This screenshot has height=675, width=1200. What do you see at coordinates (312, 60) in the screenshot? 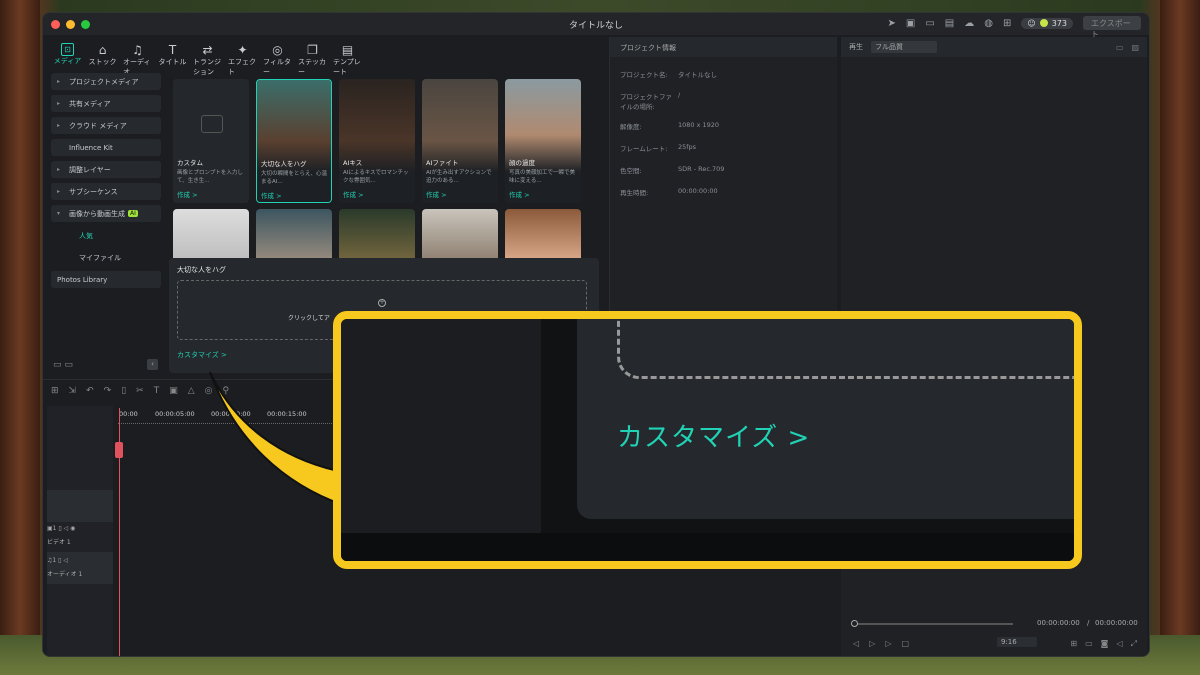
I see `tab-sticker: ❐ ステッカー` at bounding box center [312, 60].